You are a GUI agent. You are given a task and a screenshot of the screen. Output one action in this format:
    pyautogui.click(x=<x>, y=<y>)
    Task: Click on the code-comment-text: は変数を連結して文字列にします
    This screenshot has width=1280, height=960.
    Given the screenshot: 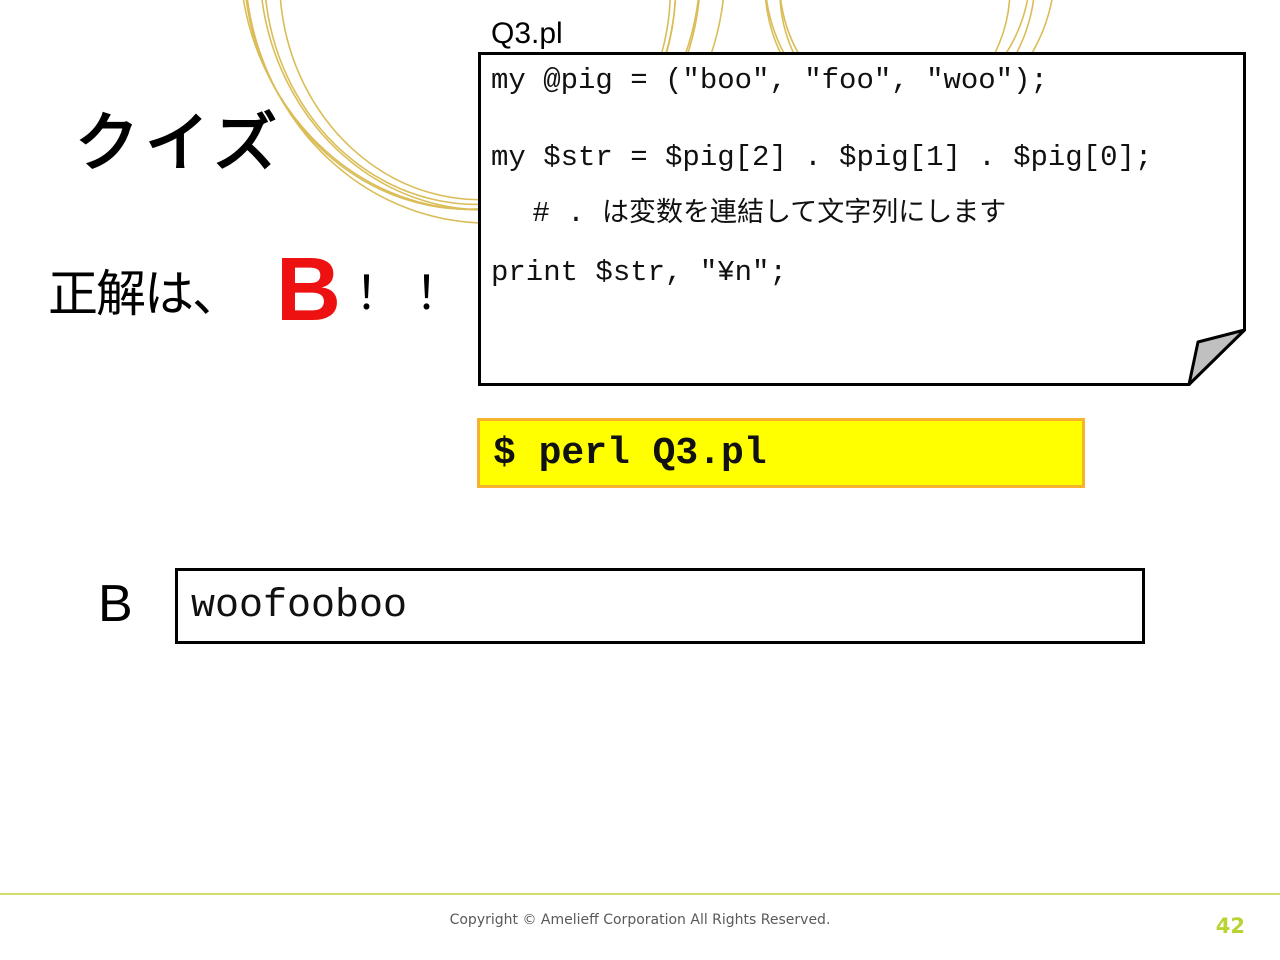 What is the action you would take?
    pyautogui.click(x=804, y=213)
    